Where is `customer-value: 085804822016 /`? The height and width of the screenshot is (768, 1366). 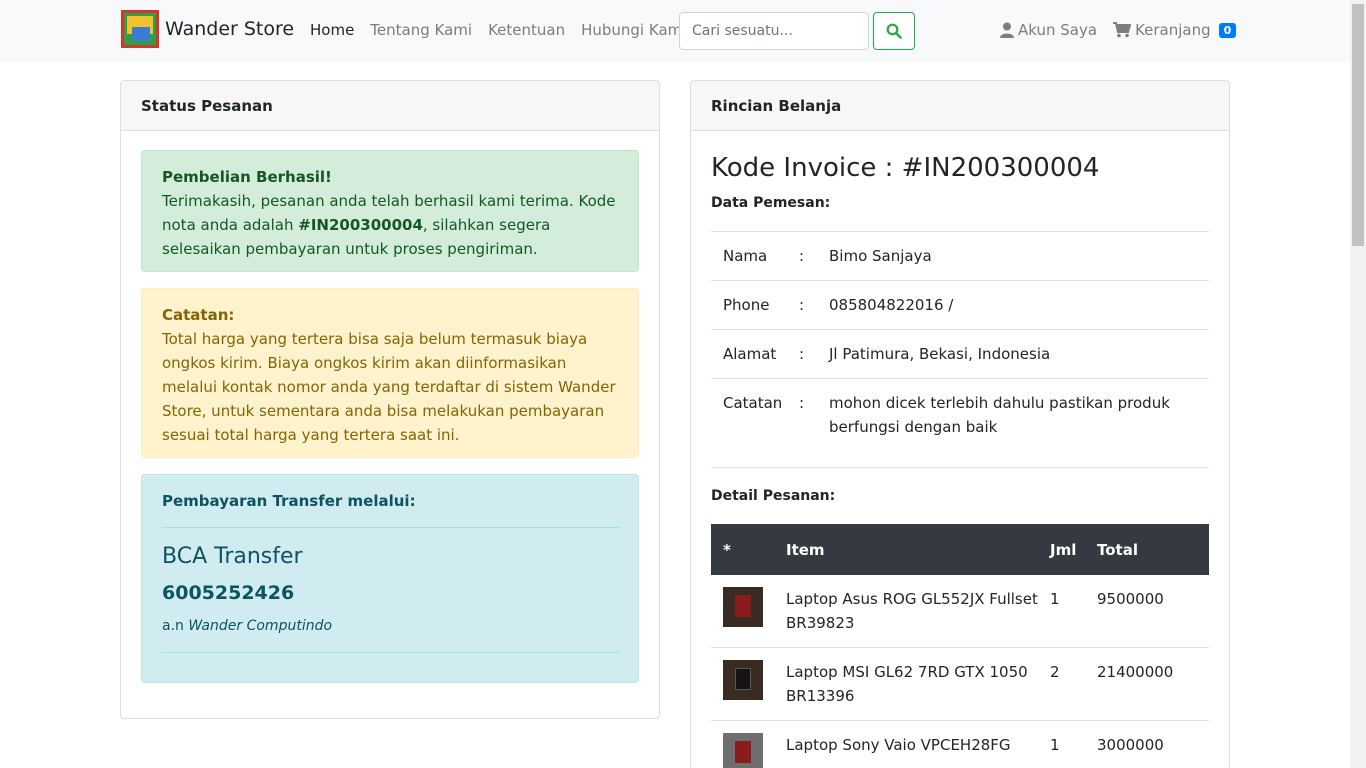 customer-value: 085804822016 / is located at coordinates (891, 305).